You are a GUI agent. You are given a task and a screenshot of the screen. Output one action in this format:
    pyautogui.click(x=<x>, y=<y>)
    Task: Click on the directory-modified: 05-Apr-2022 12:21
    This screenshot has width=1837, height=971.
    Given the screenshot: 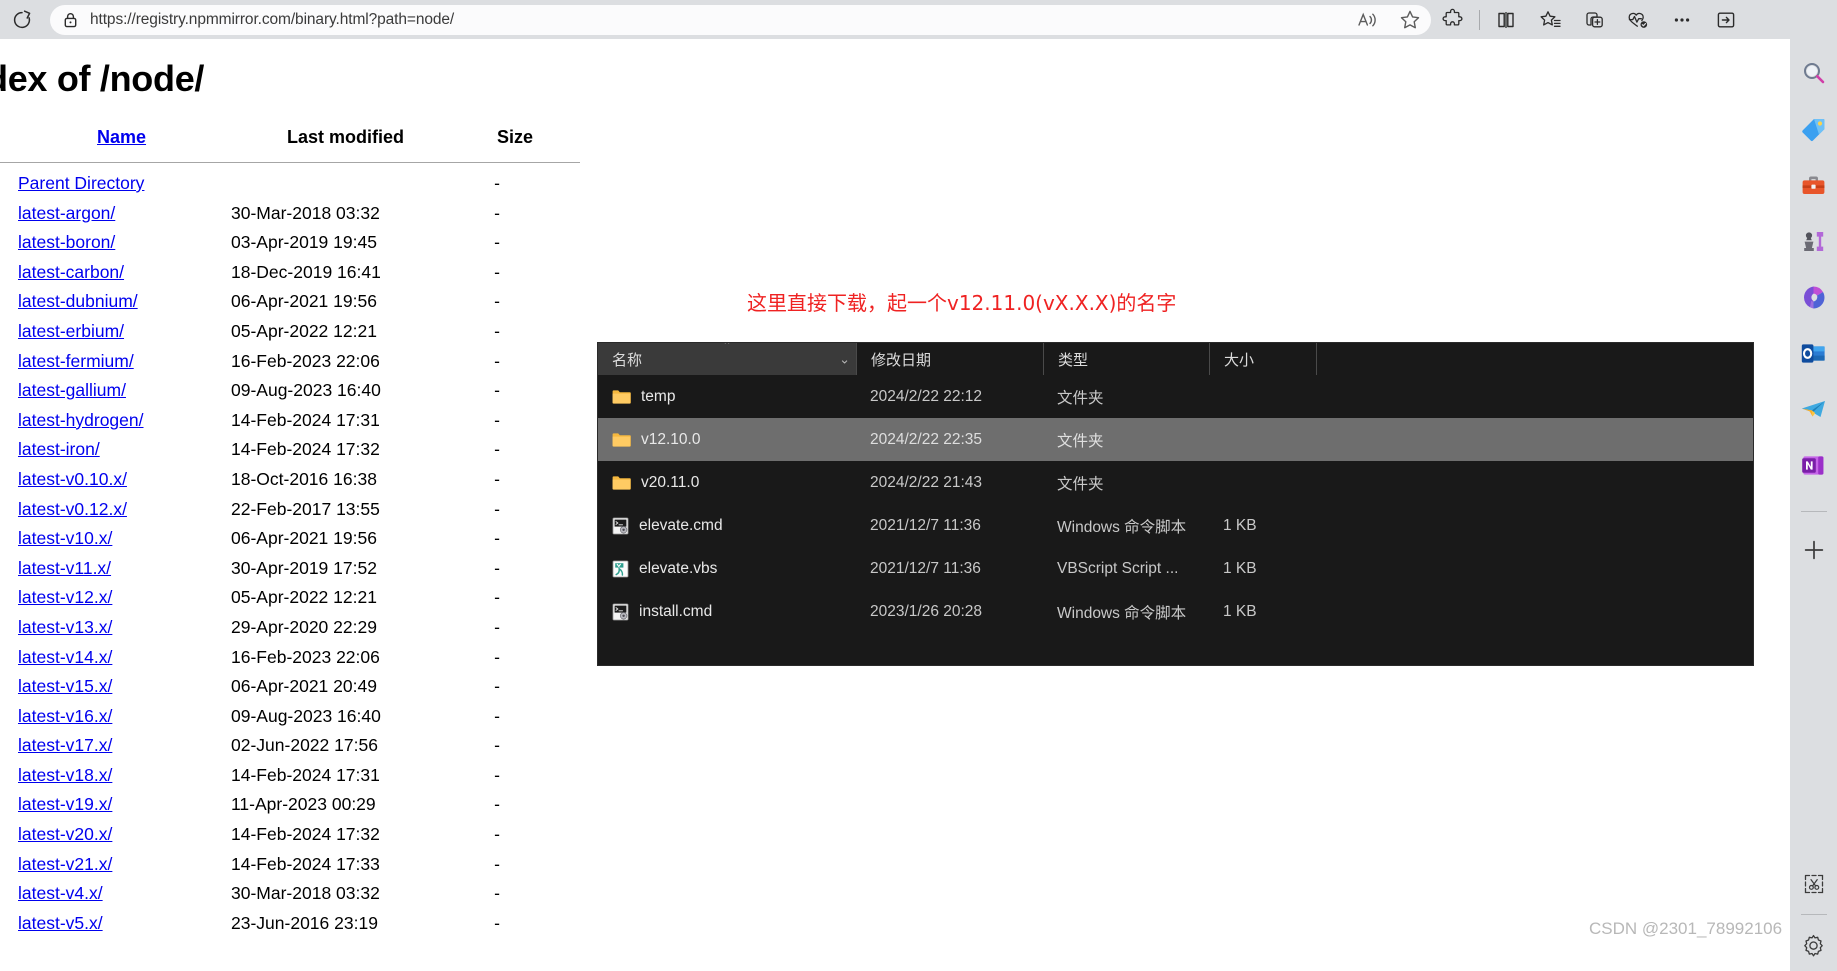 What is the action you would take?
    pyautogui.click(x=304, y=330)
    